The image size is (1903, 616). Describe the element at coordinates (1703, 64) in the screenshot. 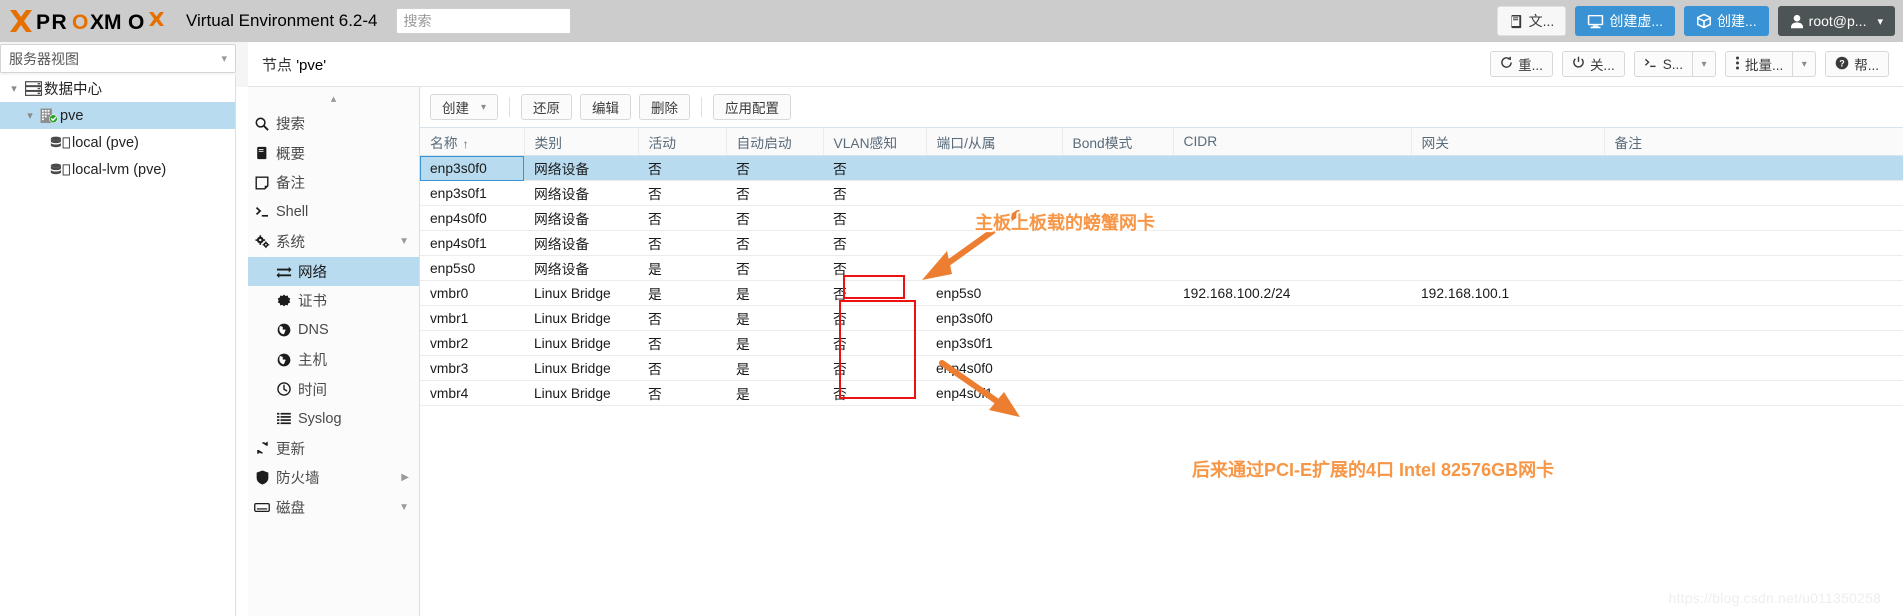

I see `shell-dropdown-arrow: ▾` at that location.